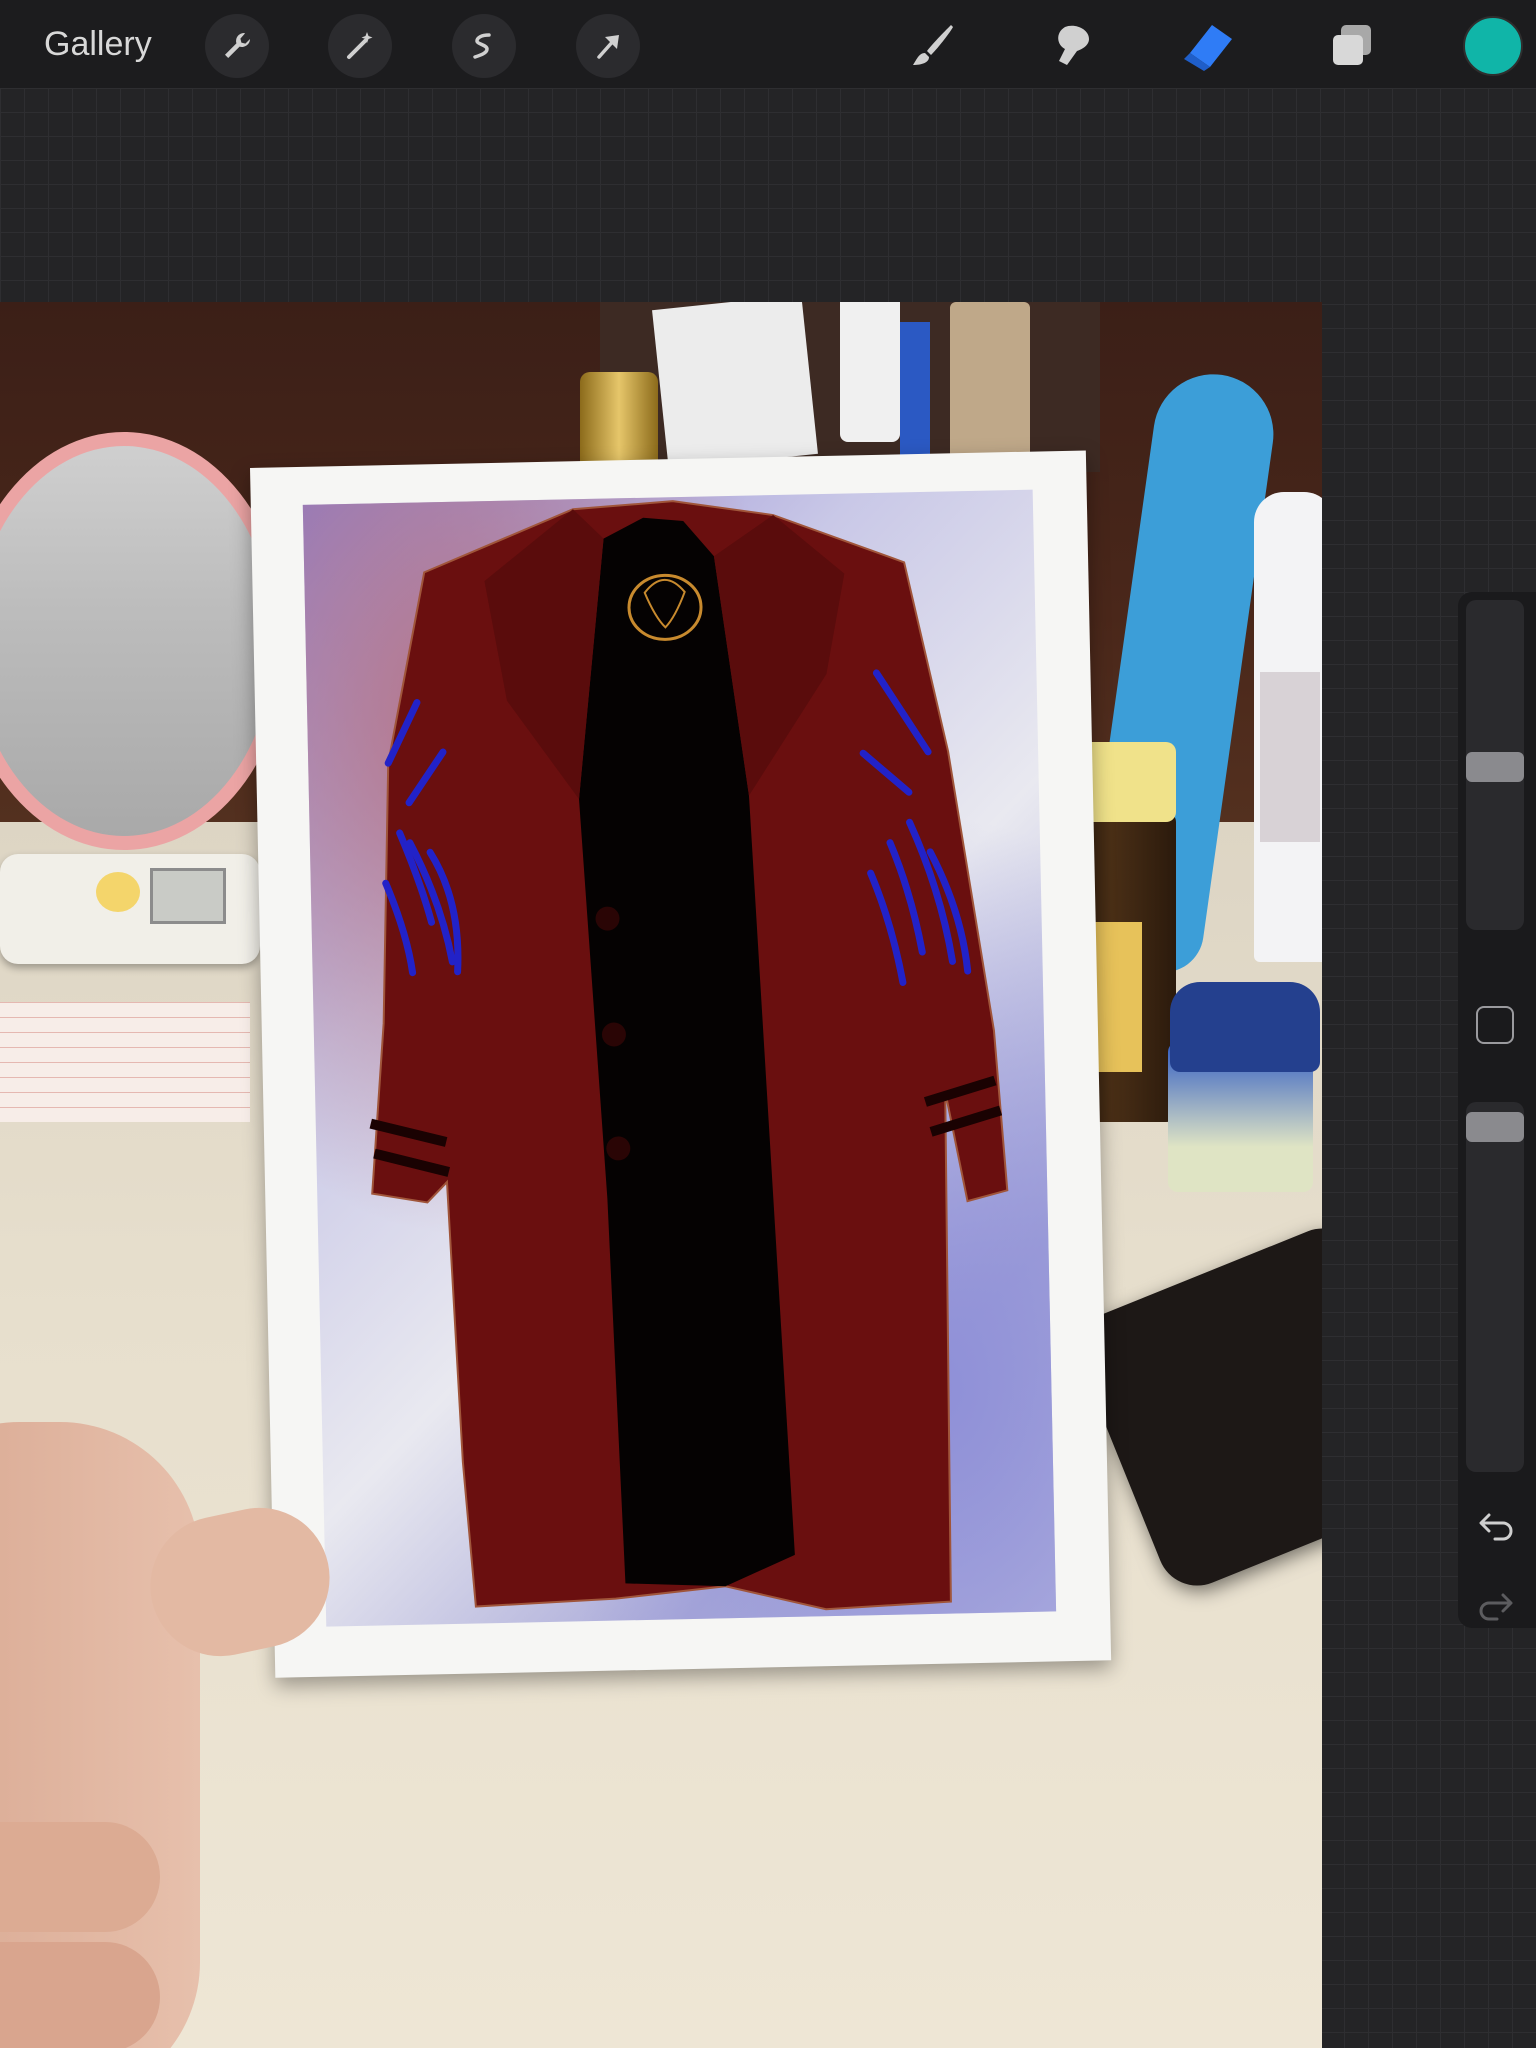 Image resolution: width=1536 pixels, height=2048 pixels. What do you see at coordinates (1493, 46) in the screenshot?
I see `color-swatch-button` at bounding box center [1493, 46].